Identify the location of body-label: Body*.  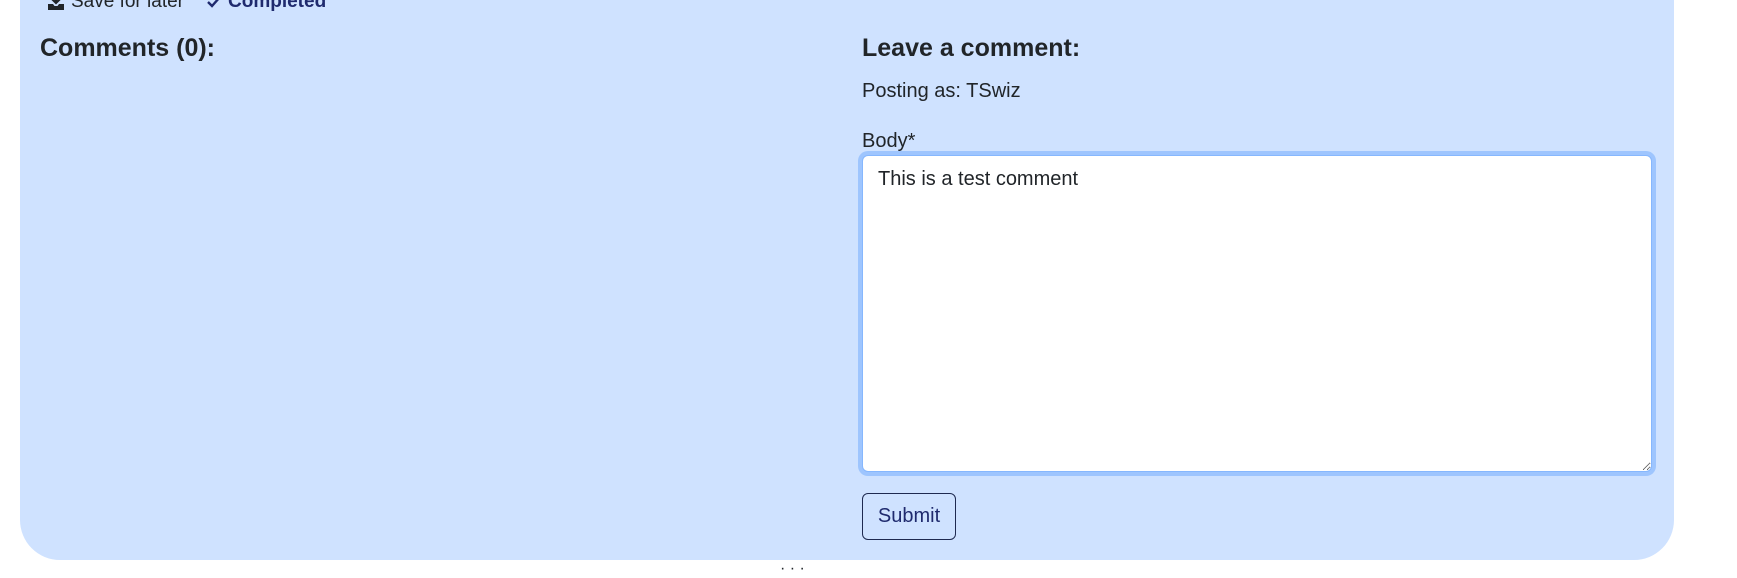
(889, 141).